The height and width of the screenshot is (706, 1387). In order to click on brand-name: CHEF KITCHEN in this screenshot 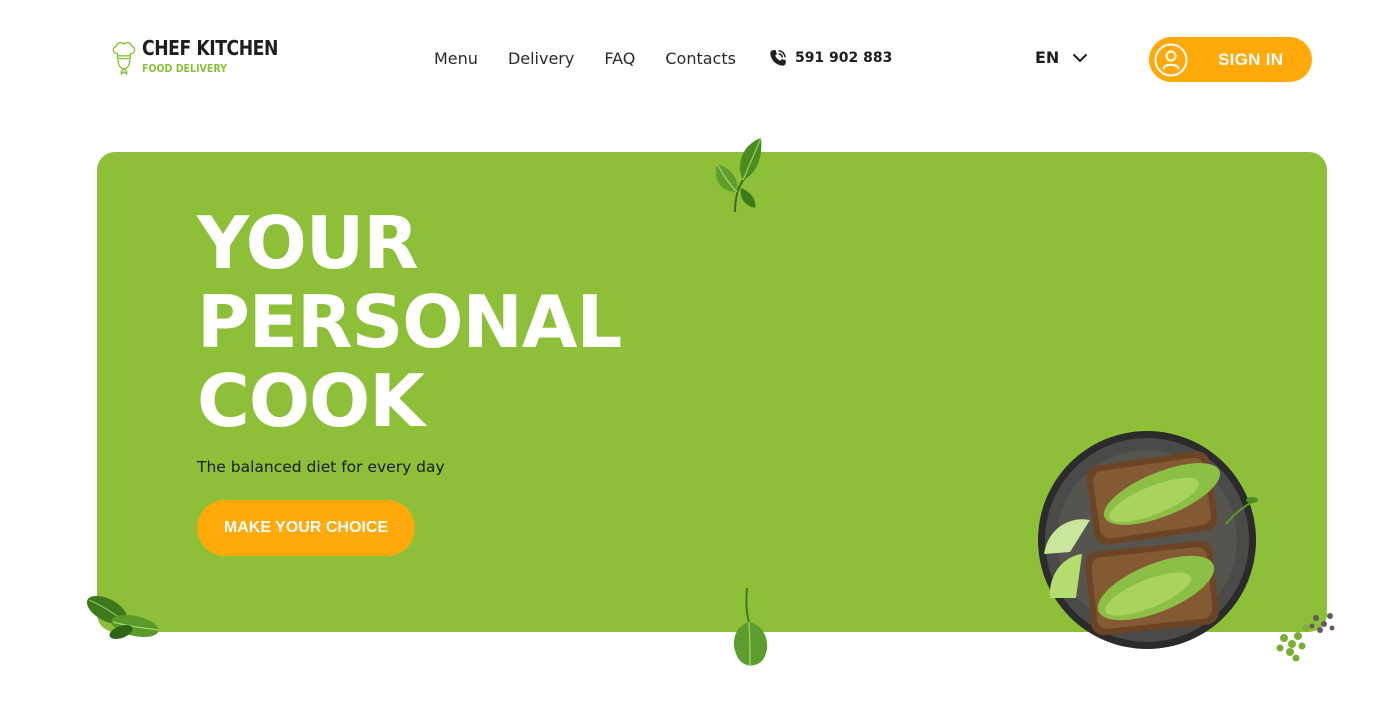, I will do `click(209, 48)`.